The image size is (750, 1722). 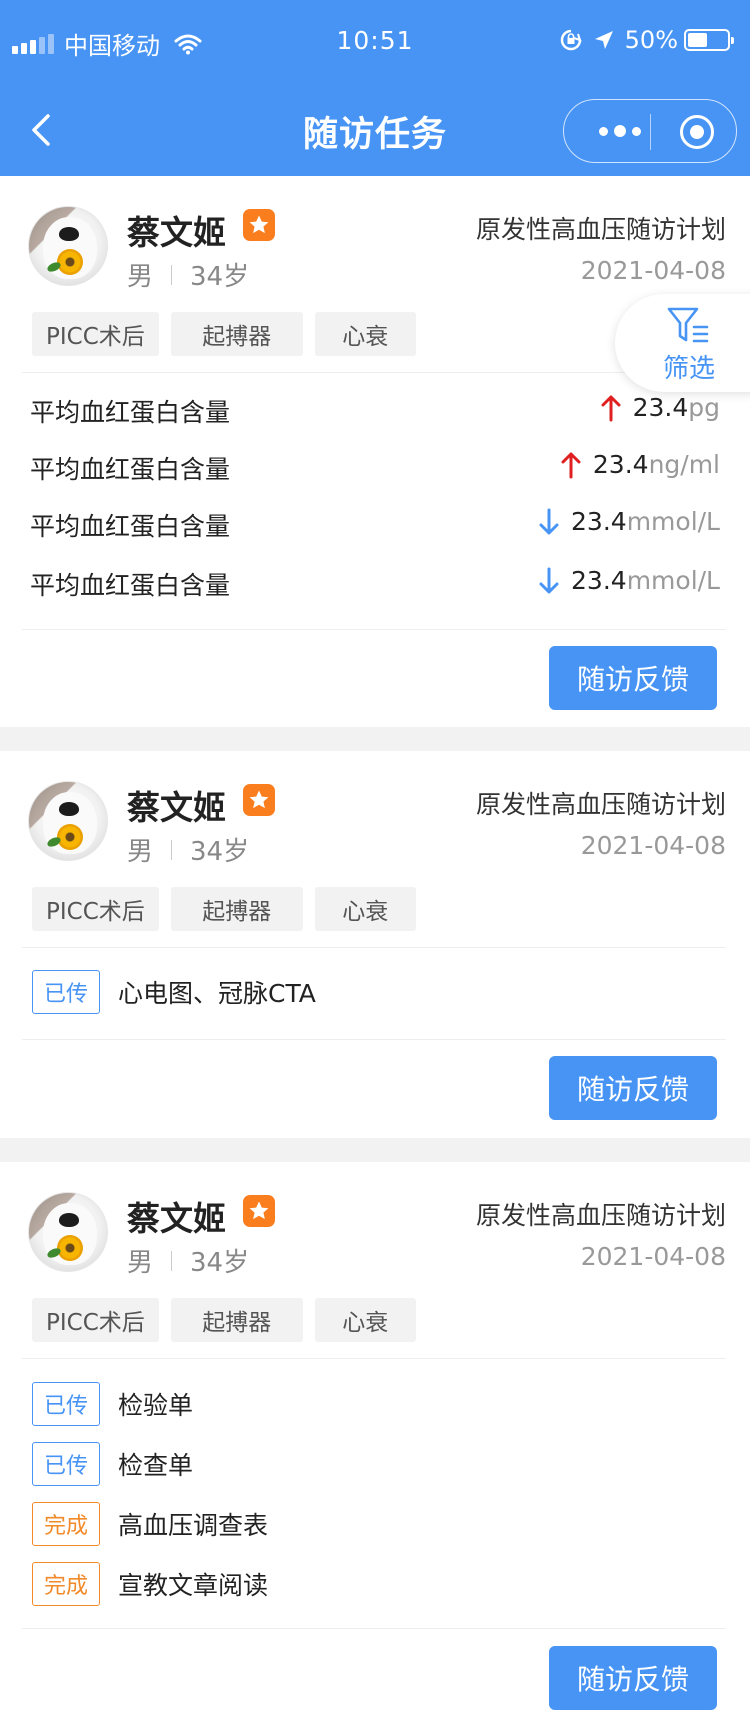 I want to click on metric-value: 23.4 ng/ml, so click(x=640, y=464).